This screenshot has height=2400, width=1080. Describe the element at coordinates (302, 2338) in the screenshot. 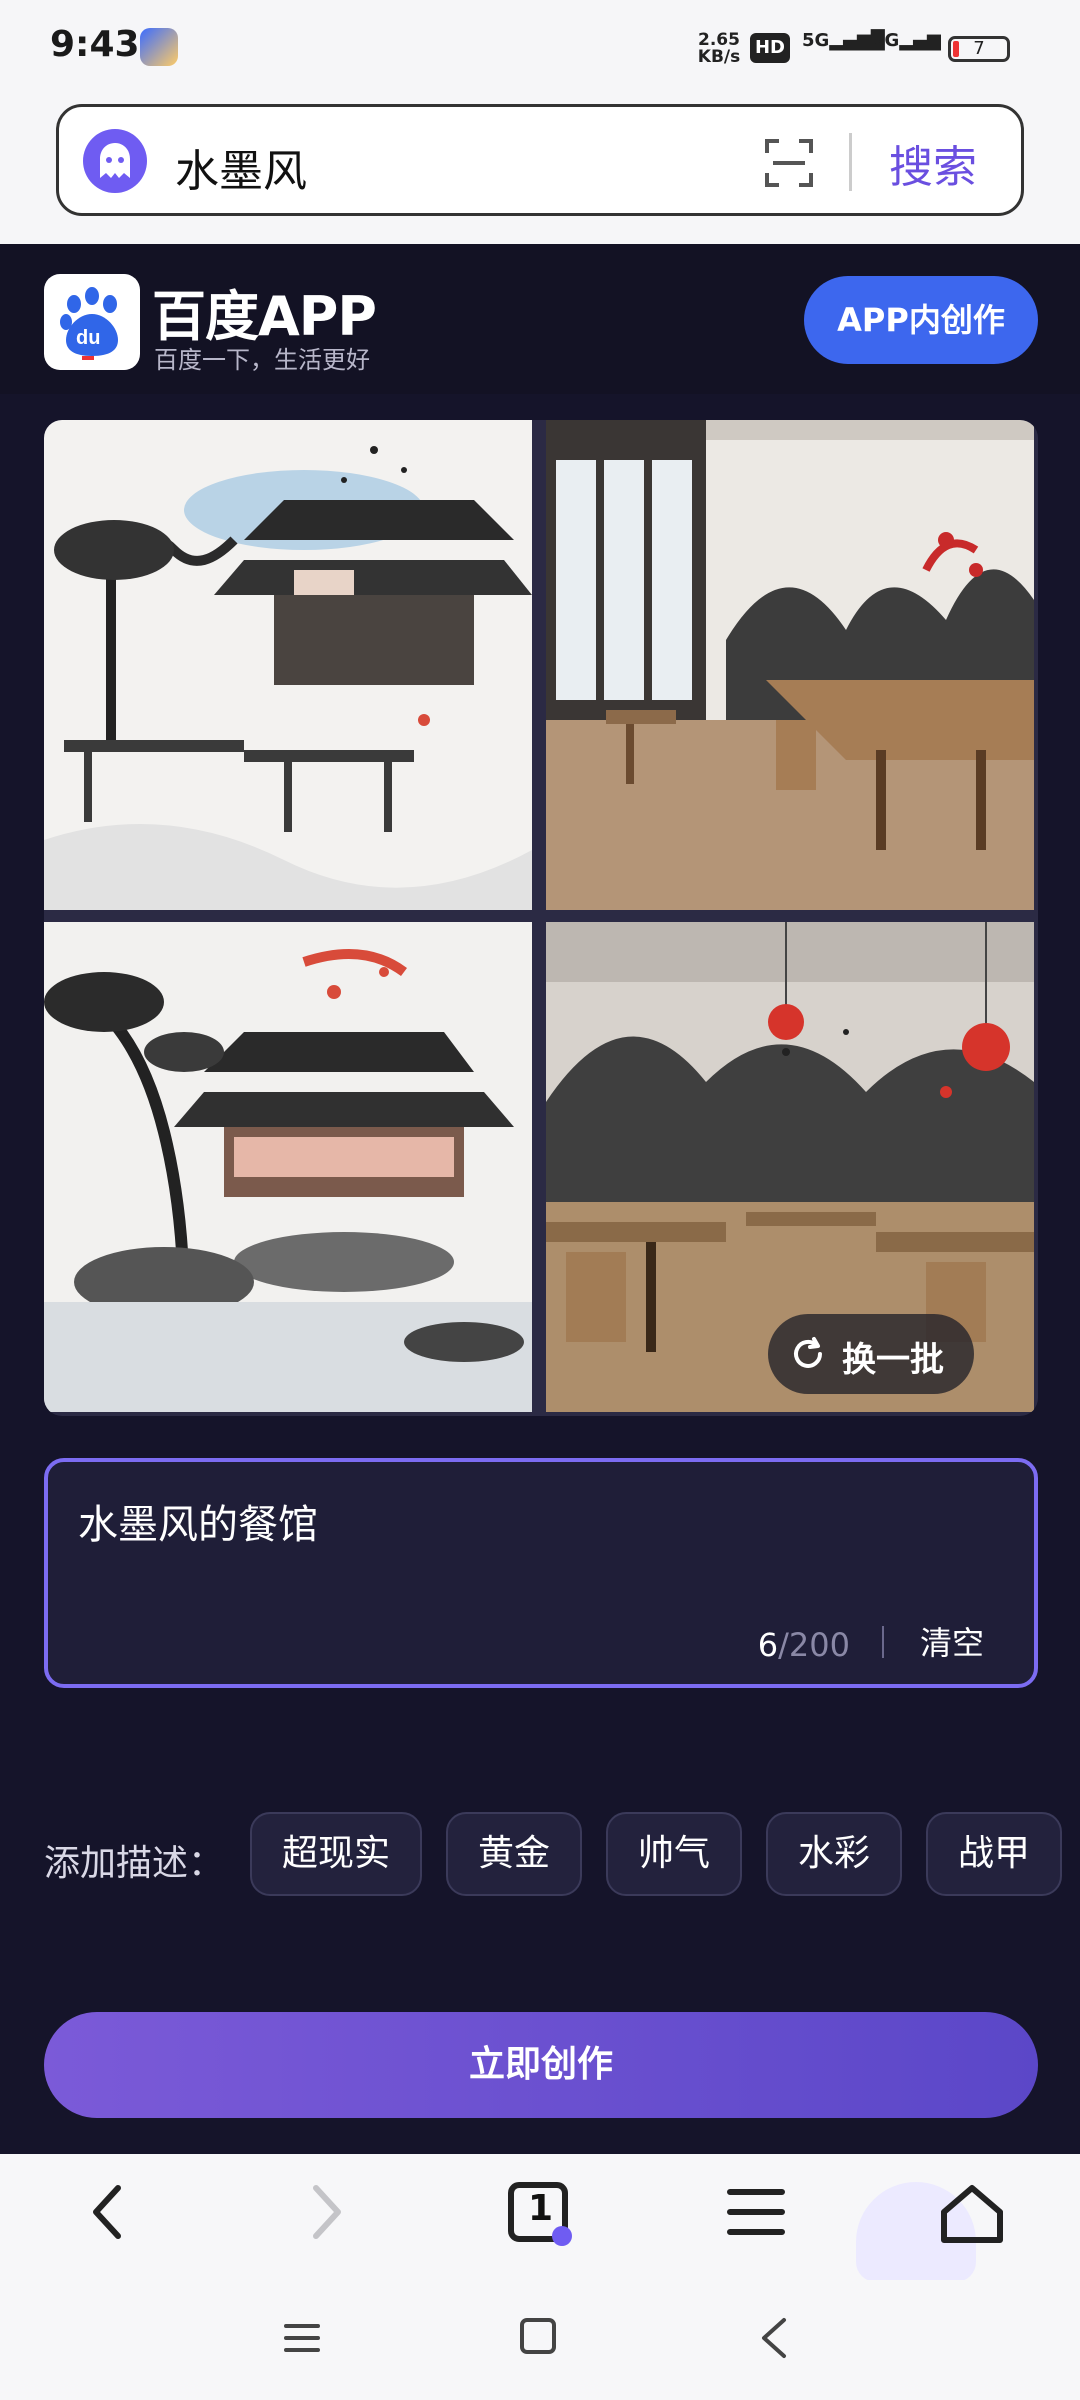

I see `recent-apps-icon` at that location.